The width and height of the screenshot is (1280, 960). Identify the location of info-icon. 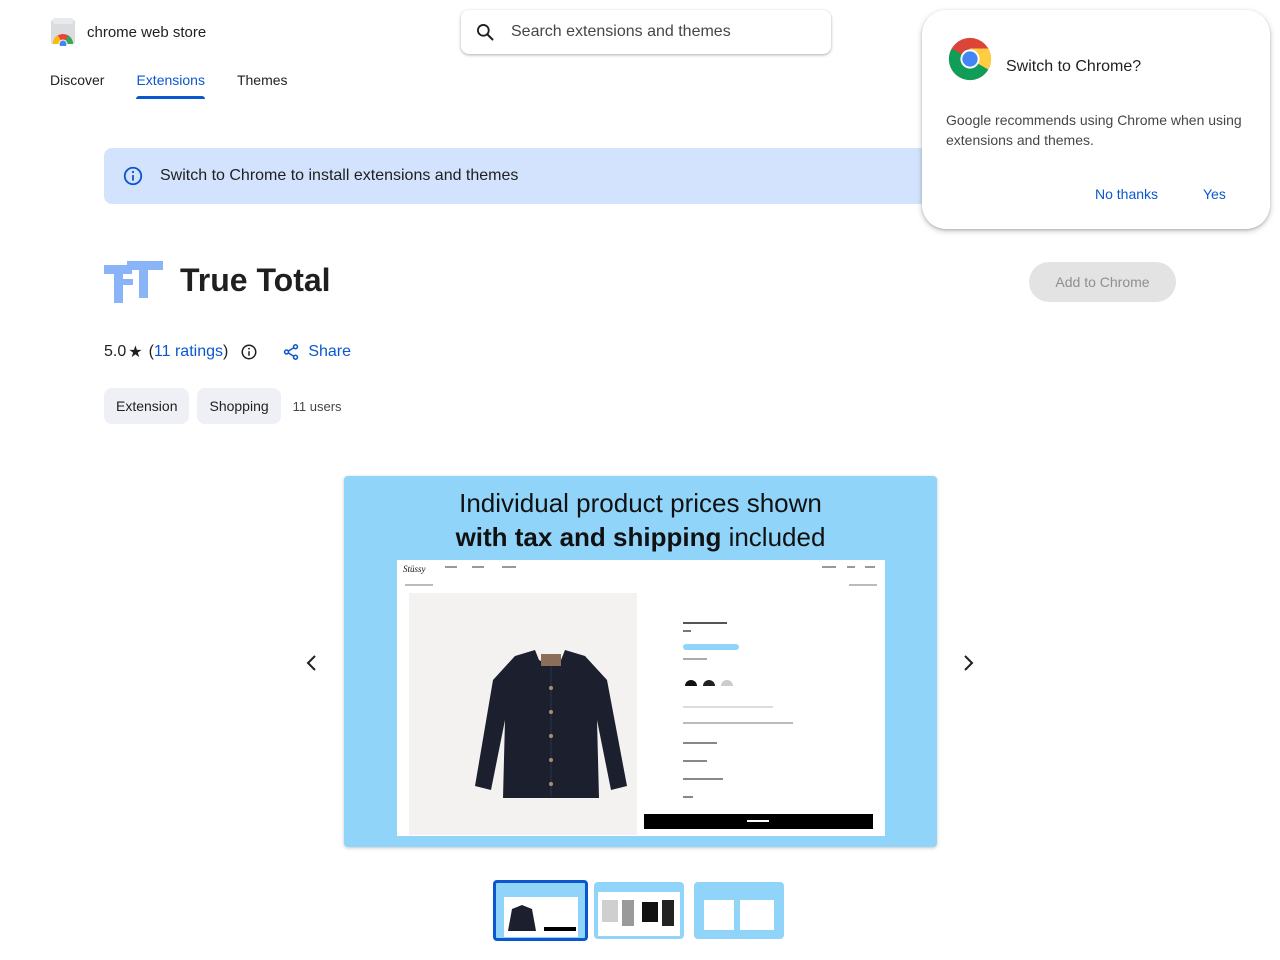
(133, 176).